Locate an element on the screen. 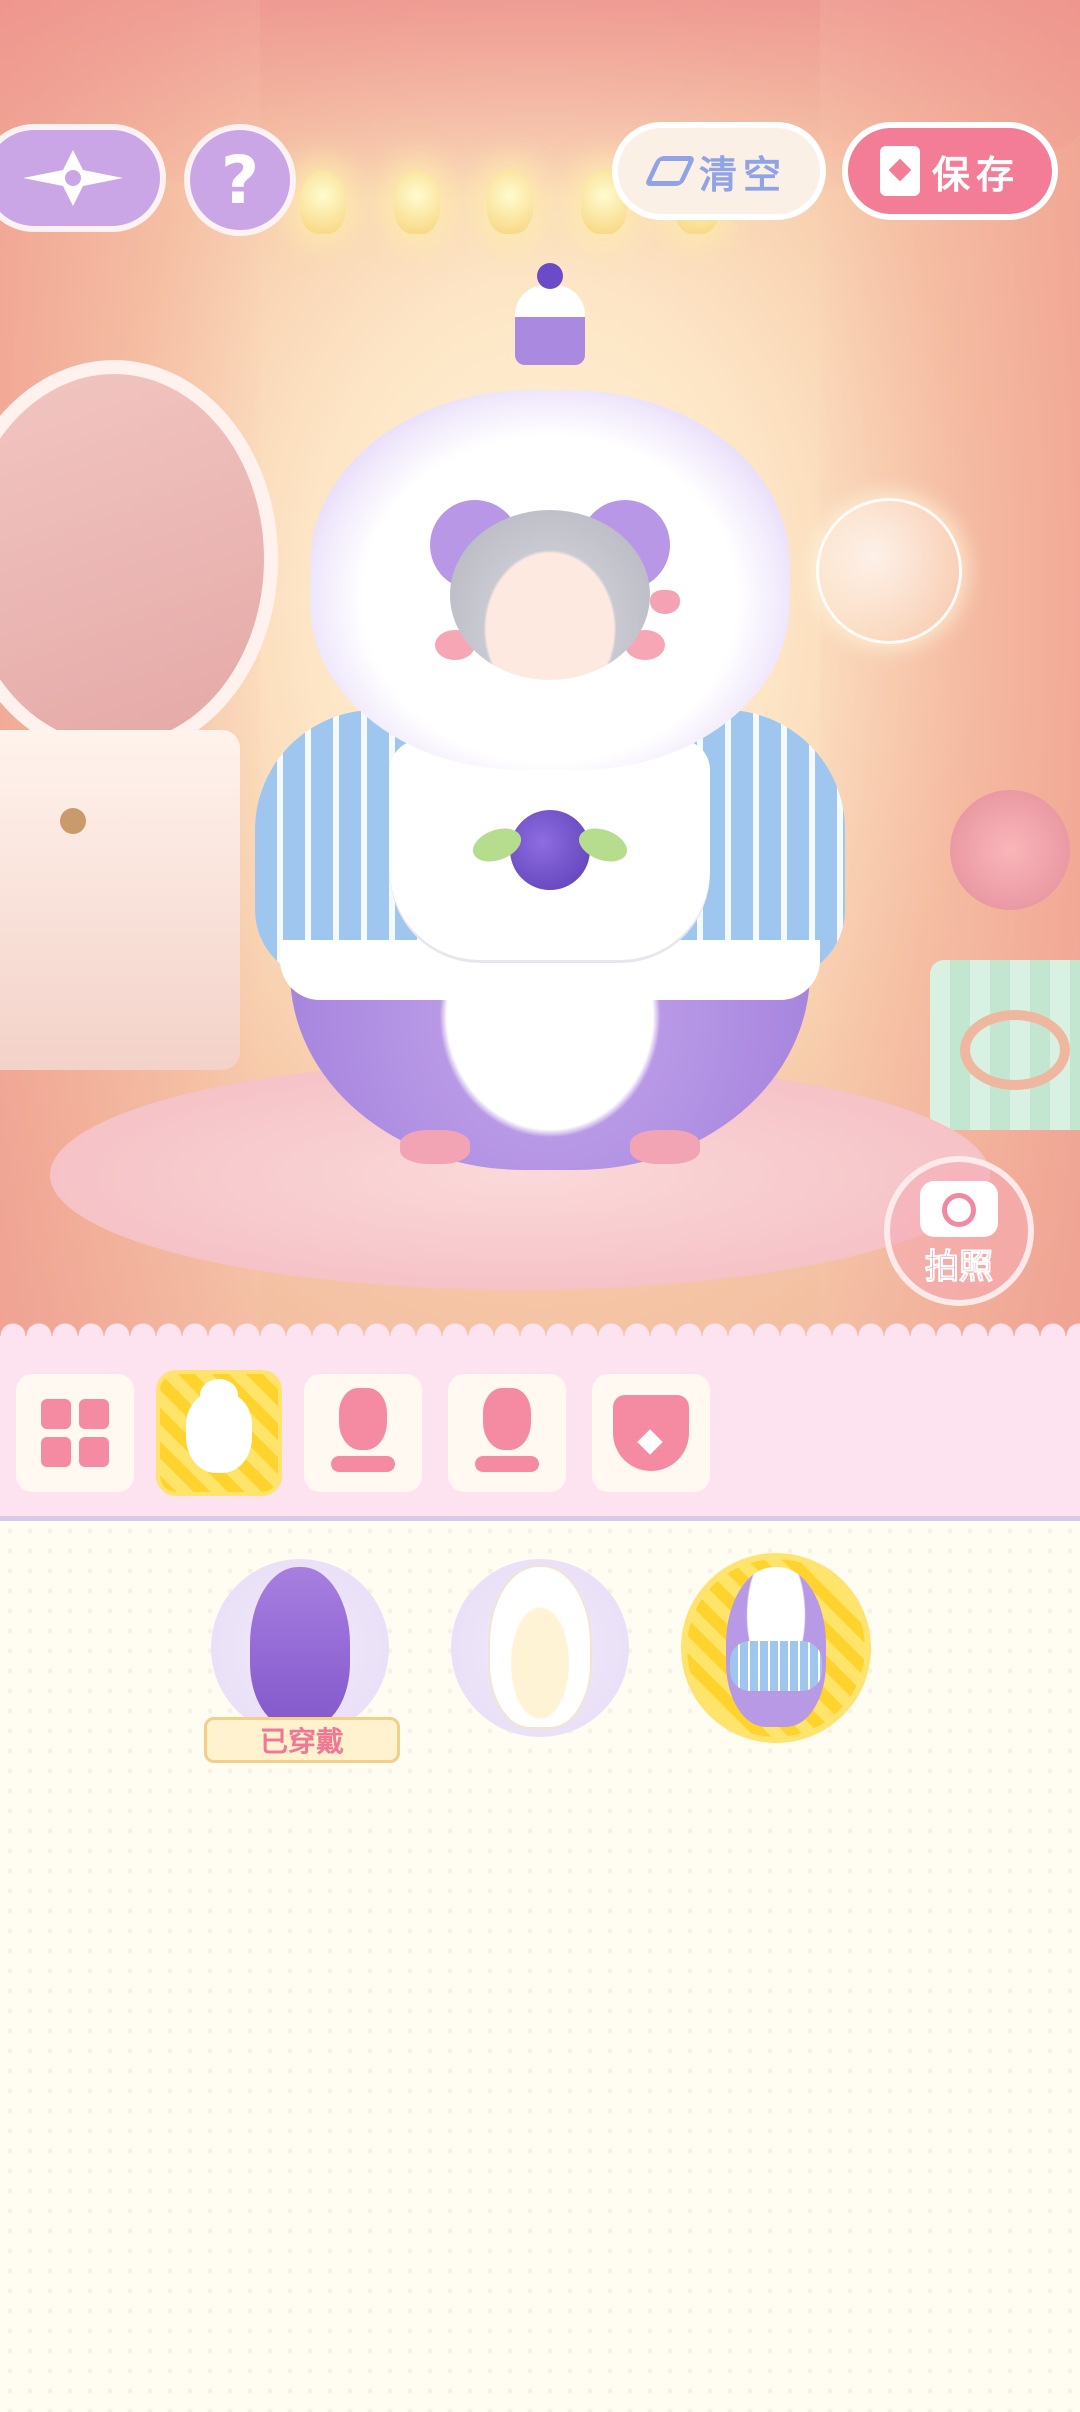  tab-all is located at coordinates (75, 1433).